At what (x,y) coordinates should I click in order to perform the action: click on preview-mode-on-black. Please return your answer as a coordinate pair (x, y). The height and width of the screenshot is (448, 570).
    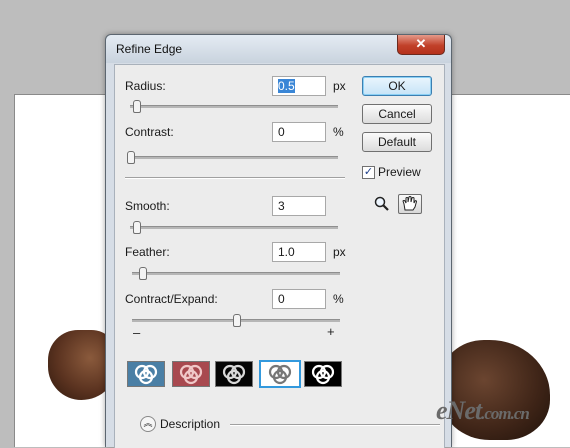
    Looking at the image, I should click on (234, 374).